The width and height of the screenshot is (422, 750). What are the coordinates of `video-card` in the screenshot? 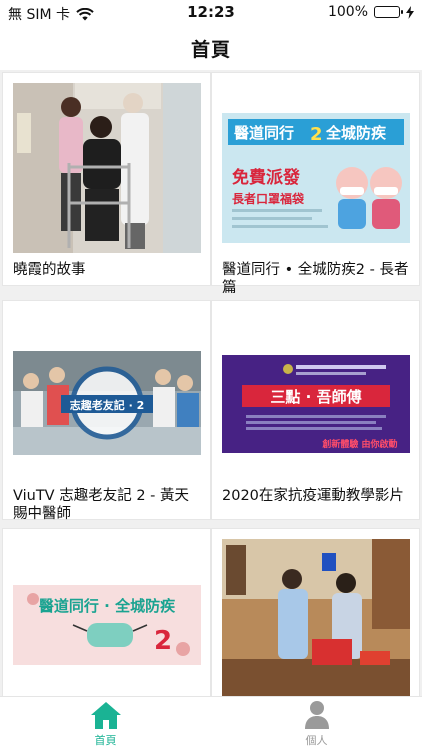 It's located at (315, 612).